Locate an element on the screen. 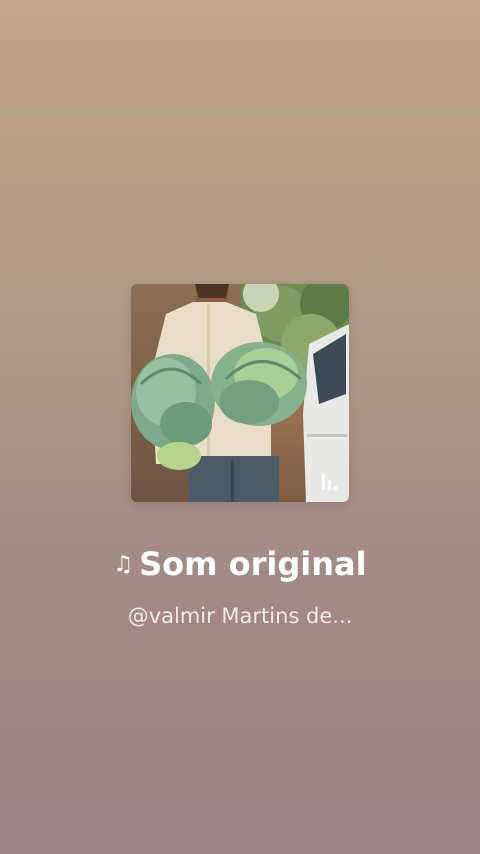 This screenshot has width=480, height=854. music-note-icon: ♫ is located at coordinates (123, 564).